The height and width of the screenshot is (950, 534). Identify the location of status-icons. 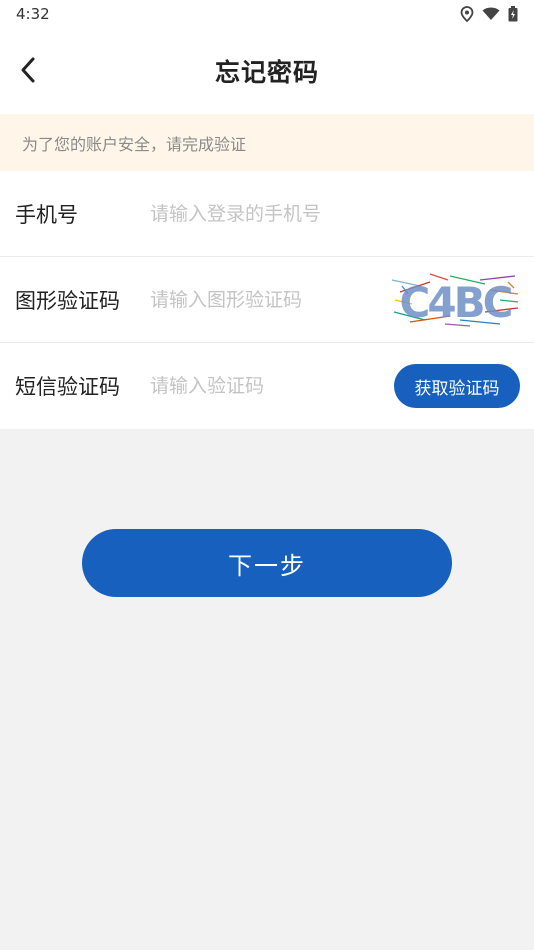
(489, 14).